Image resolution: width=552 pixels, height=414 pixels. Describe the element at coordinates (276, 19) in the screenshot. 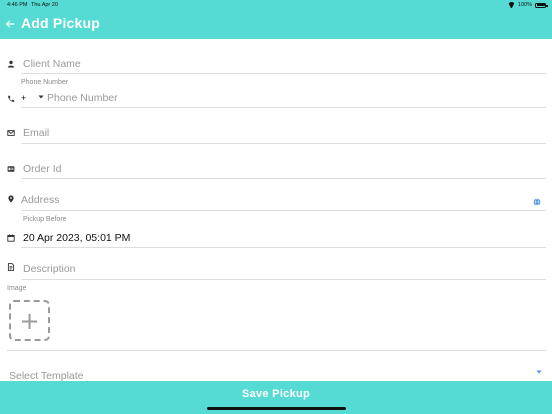

I see `app-header: 4:46 PM Thu Apr 20 100% Add Pickup` at that location.